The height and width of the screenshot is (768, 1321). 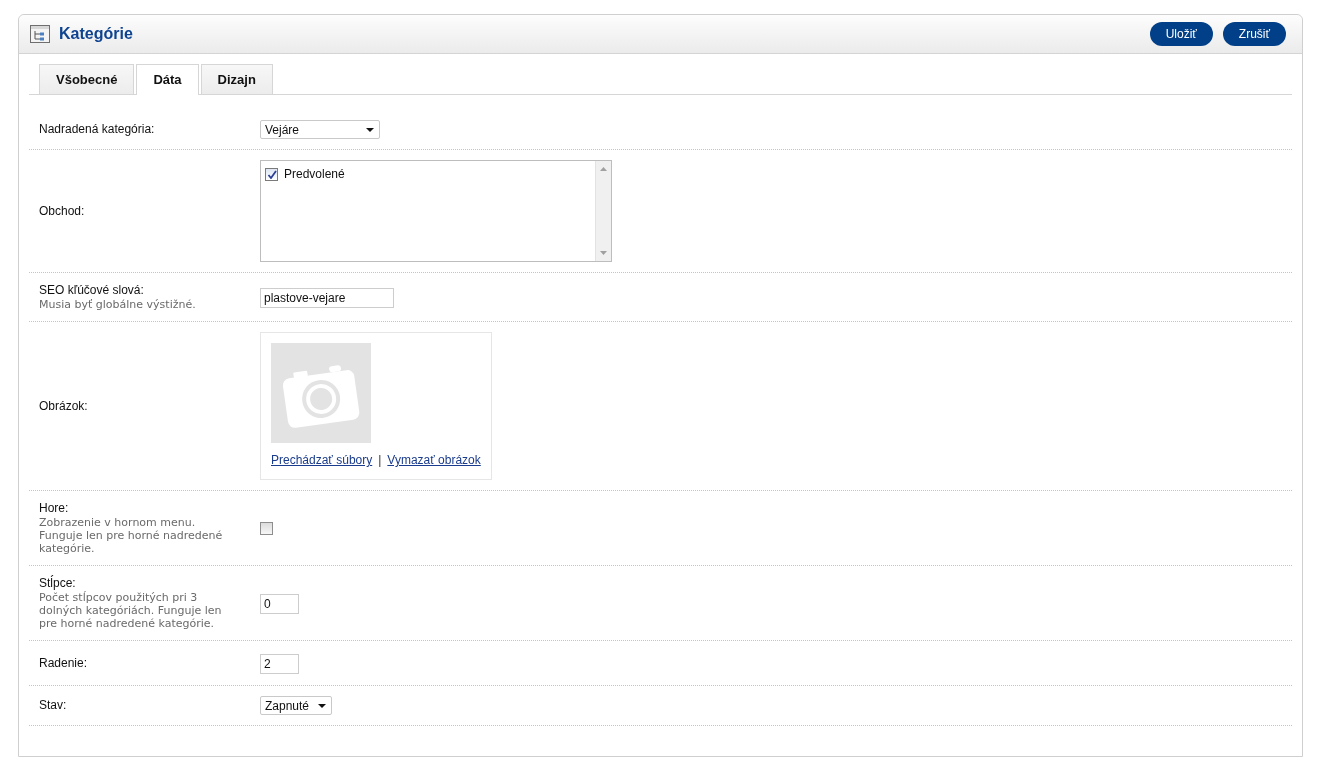 What do you see at coordinates (118, 304) in the screenshot?
I see `field-hint: Musia byť globálne výstižné.` at bounding box center [118, 304].